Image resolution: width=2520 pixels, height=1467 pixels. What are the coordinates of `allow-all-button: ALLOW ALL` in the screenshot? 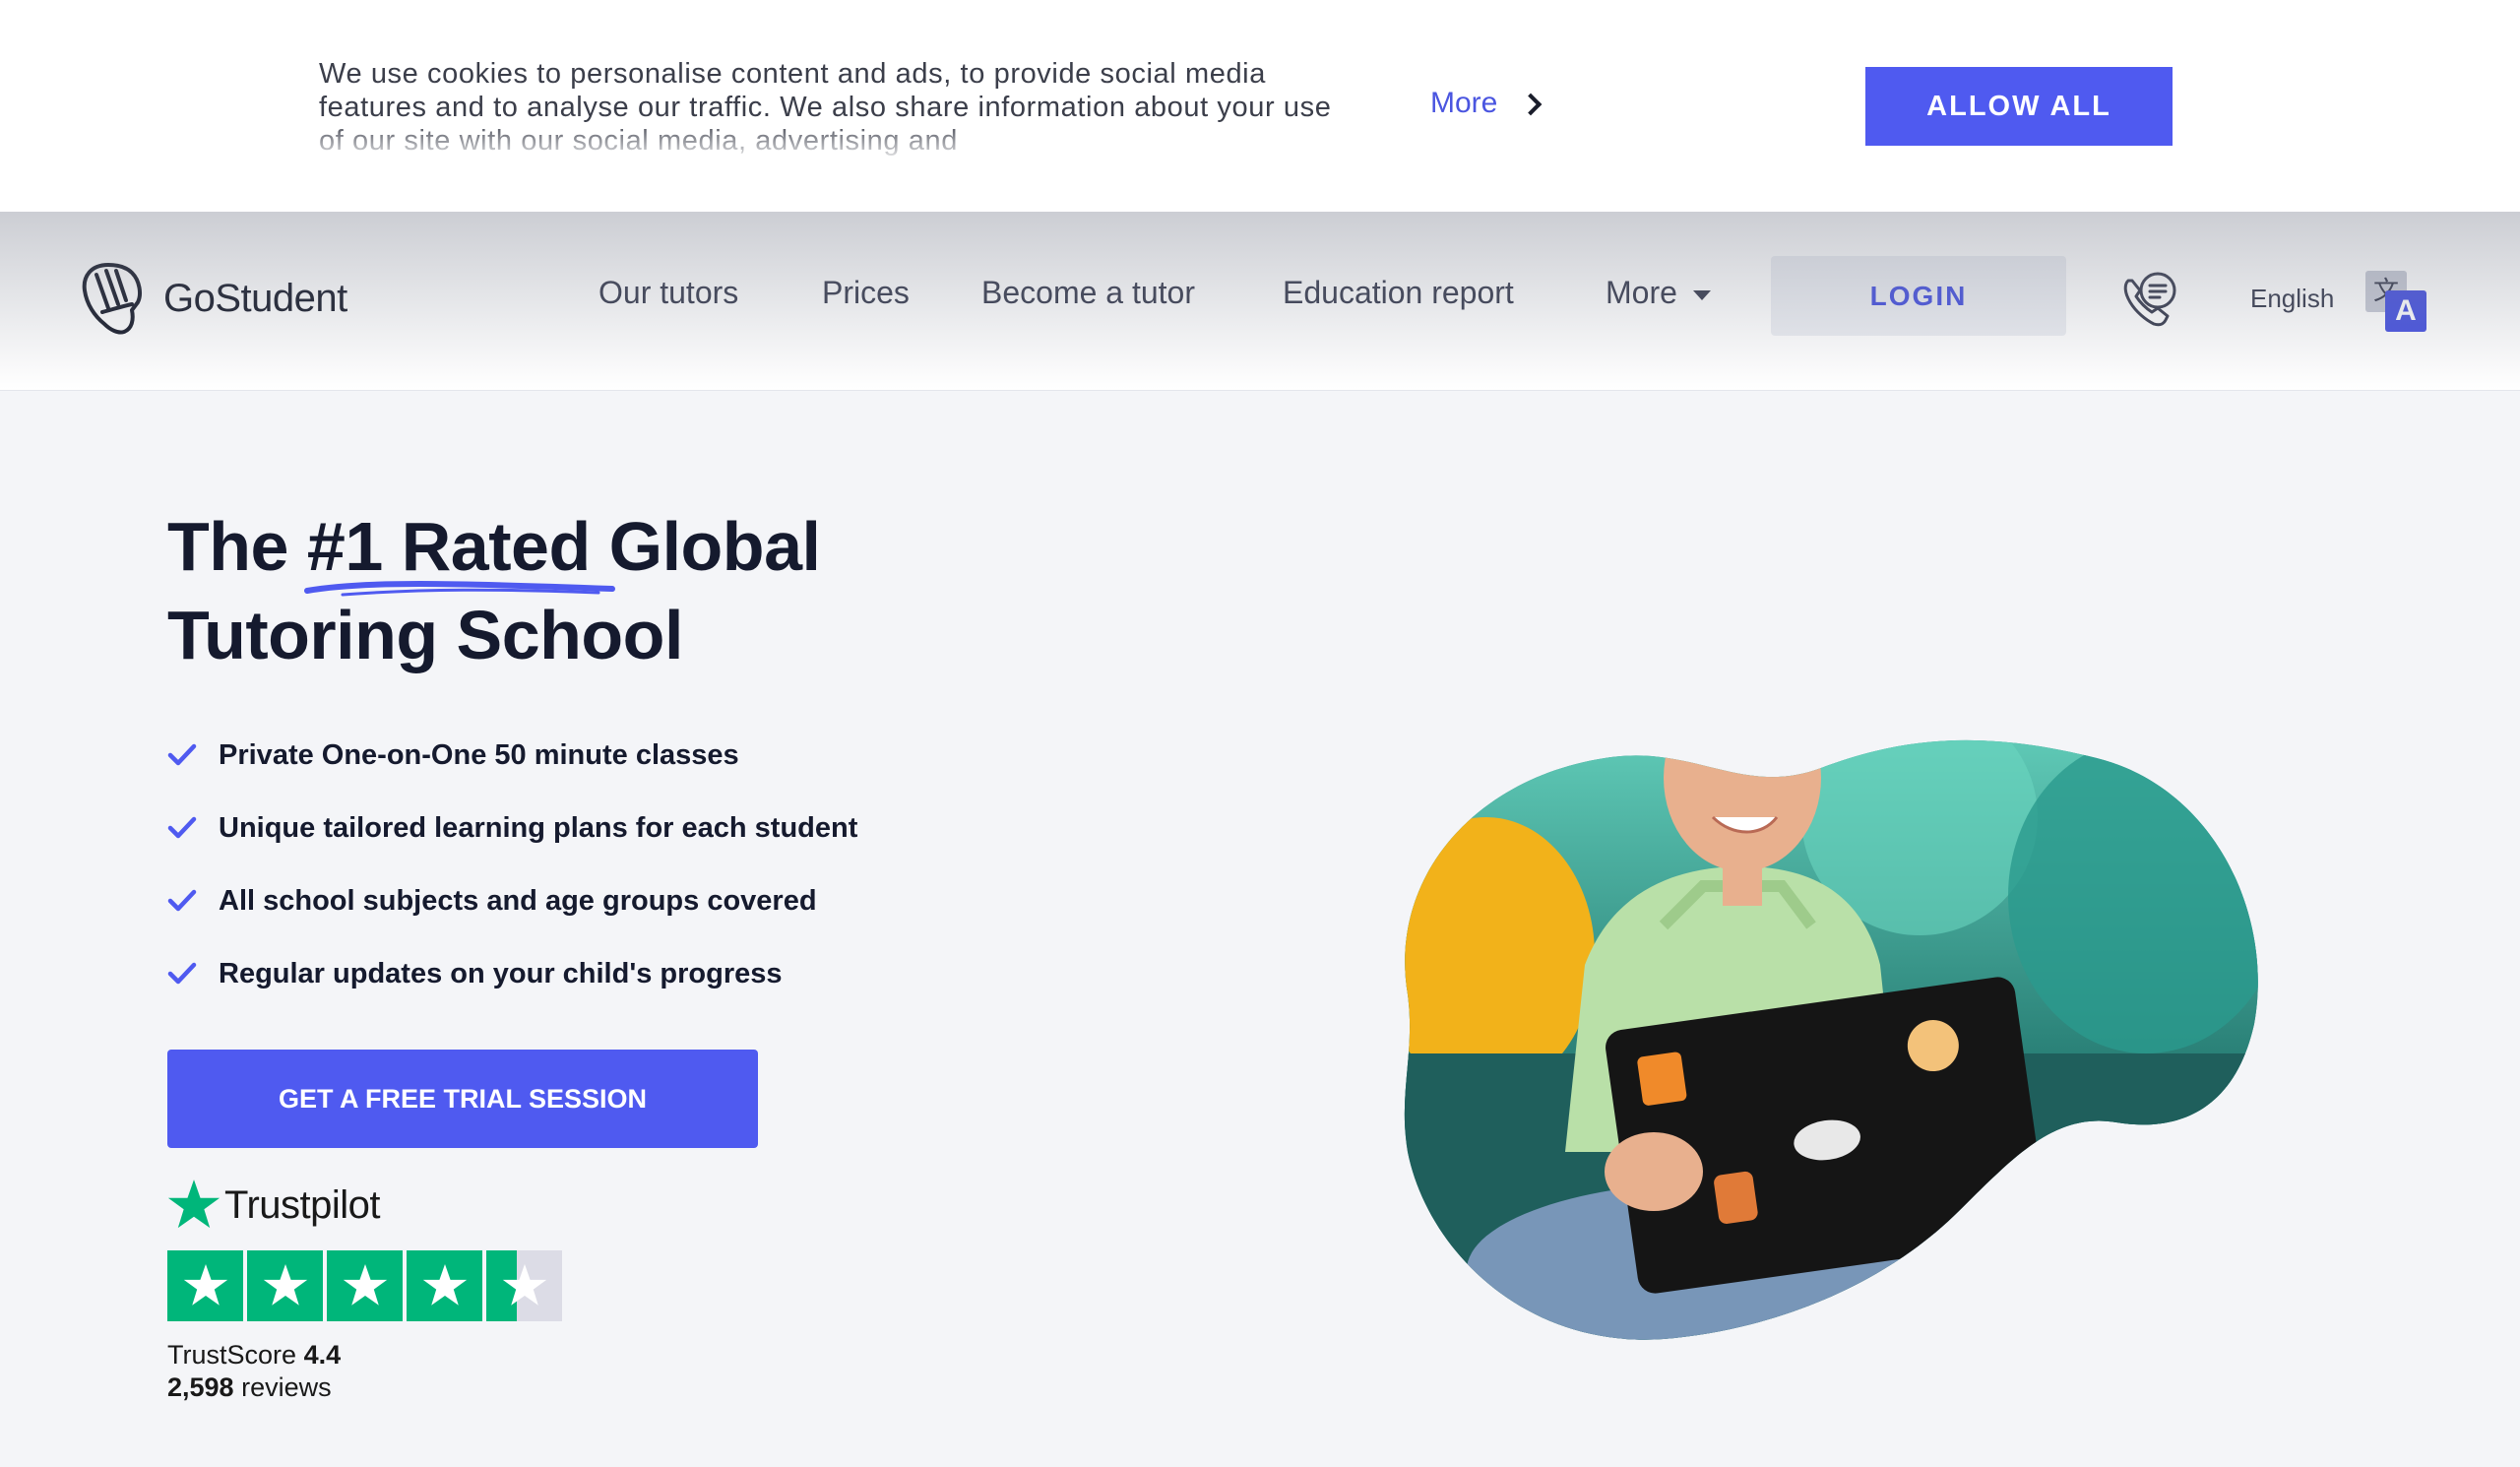 It's located at (2019, 106).